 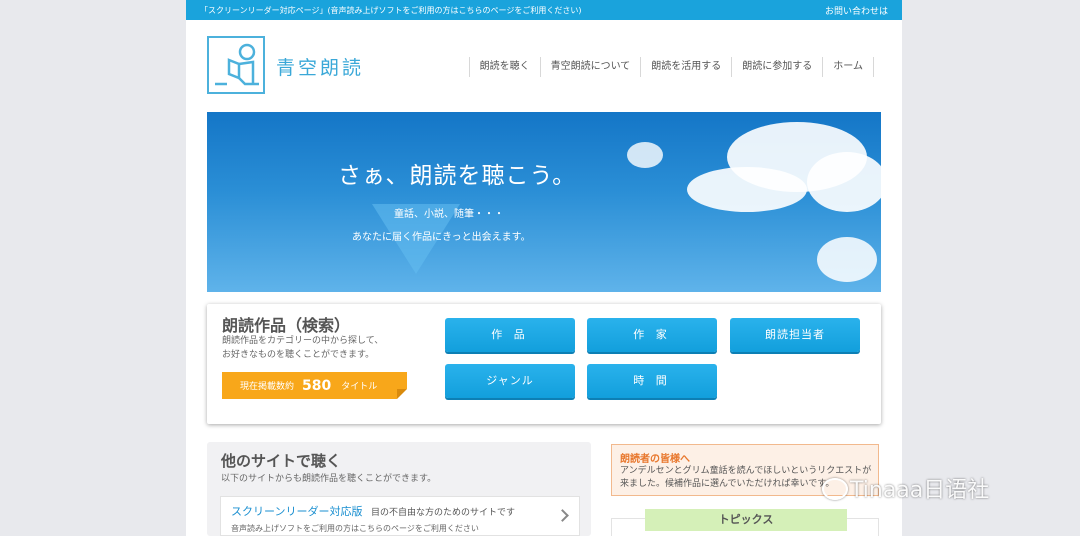 I want to click on nav-item-utilize: 朗読を活用する, so click(x=685, y=67).